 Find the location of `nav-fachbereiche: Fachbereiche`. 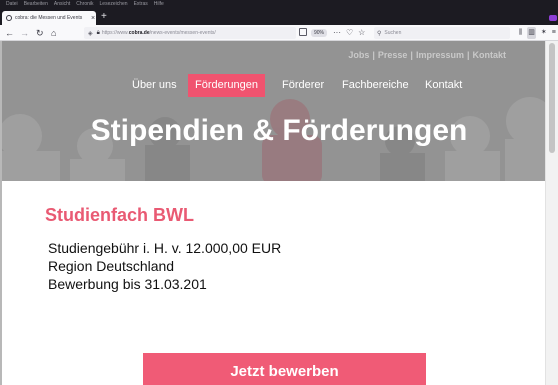

nav-fachbereiche: Fachbereiche is located at coordinates (375, 85).